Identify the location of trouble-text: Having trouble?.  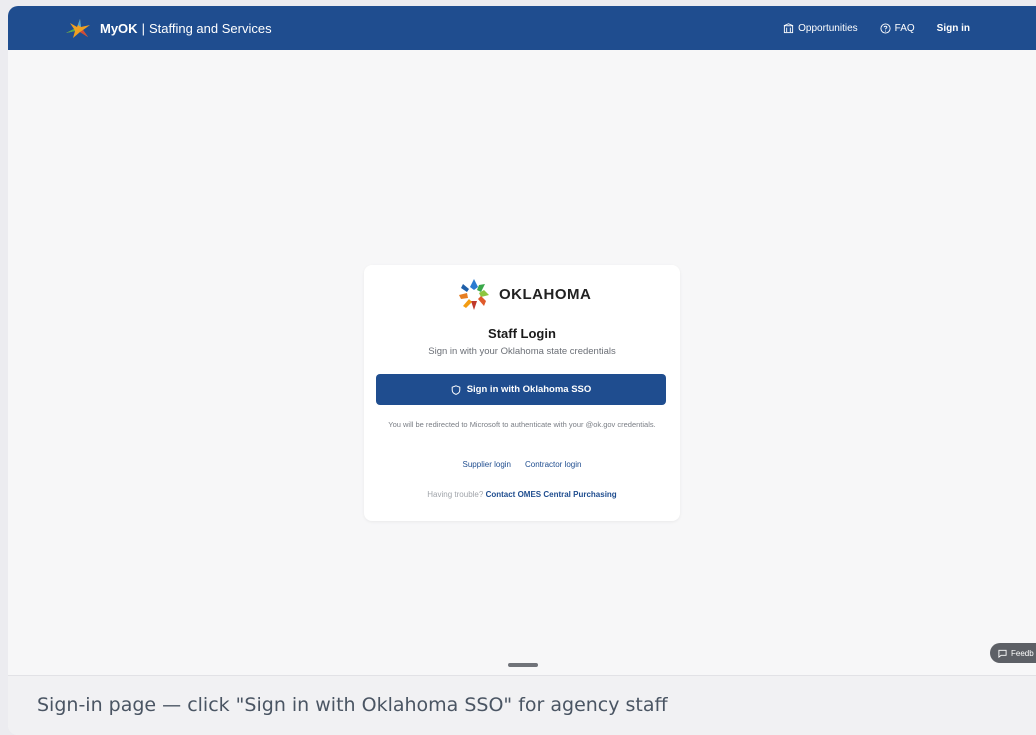
(455, 494).